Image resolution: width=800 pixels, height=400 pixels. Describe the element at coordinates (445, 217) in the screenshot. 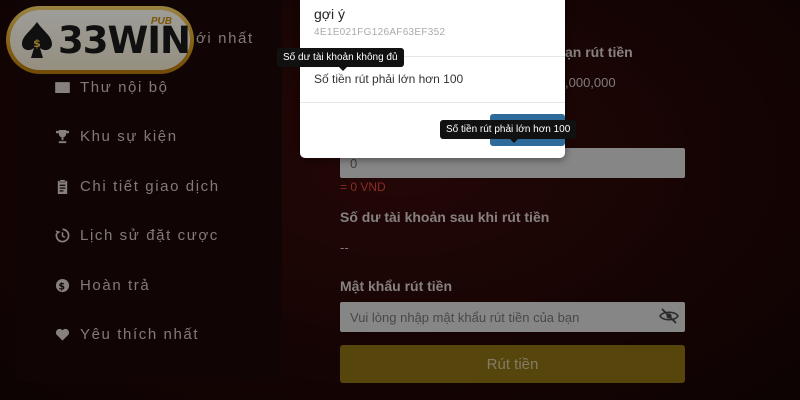

I see `balance-after-label: Số dư tài khoản sau khi rút tiền` at that location.